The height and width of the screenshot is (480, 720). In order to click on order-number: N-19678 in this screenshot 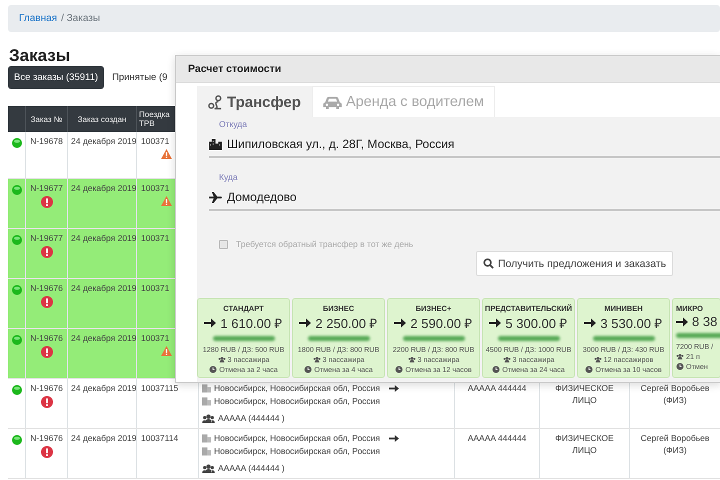, I will do `click(46, 141)`.